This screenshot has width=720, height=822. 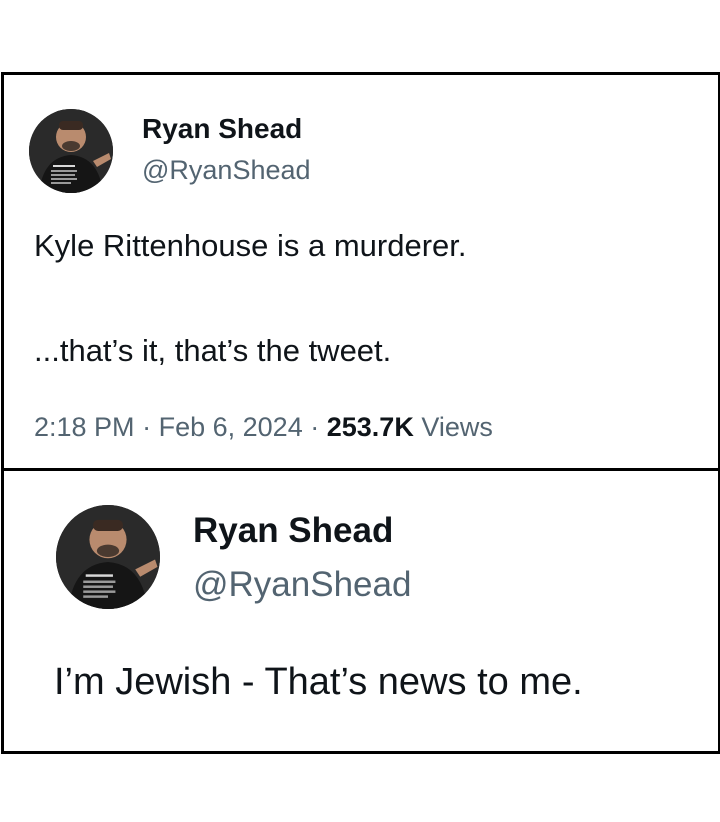 What do you see at coordinates (250, 245) in the screenshot?
I see `tweet-text-line-1: Kyle Rittenhouse is a murderer.` at bounding box center [250, 245].